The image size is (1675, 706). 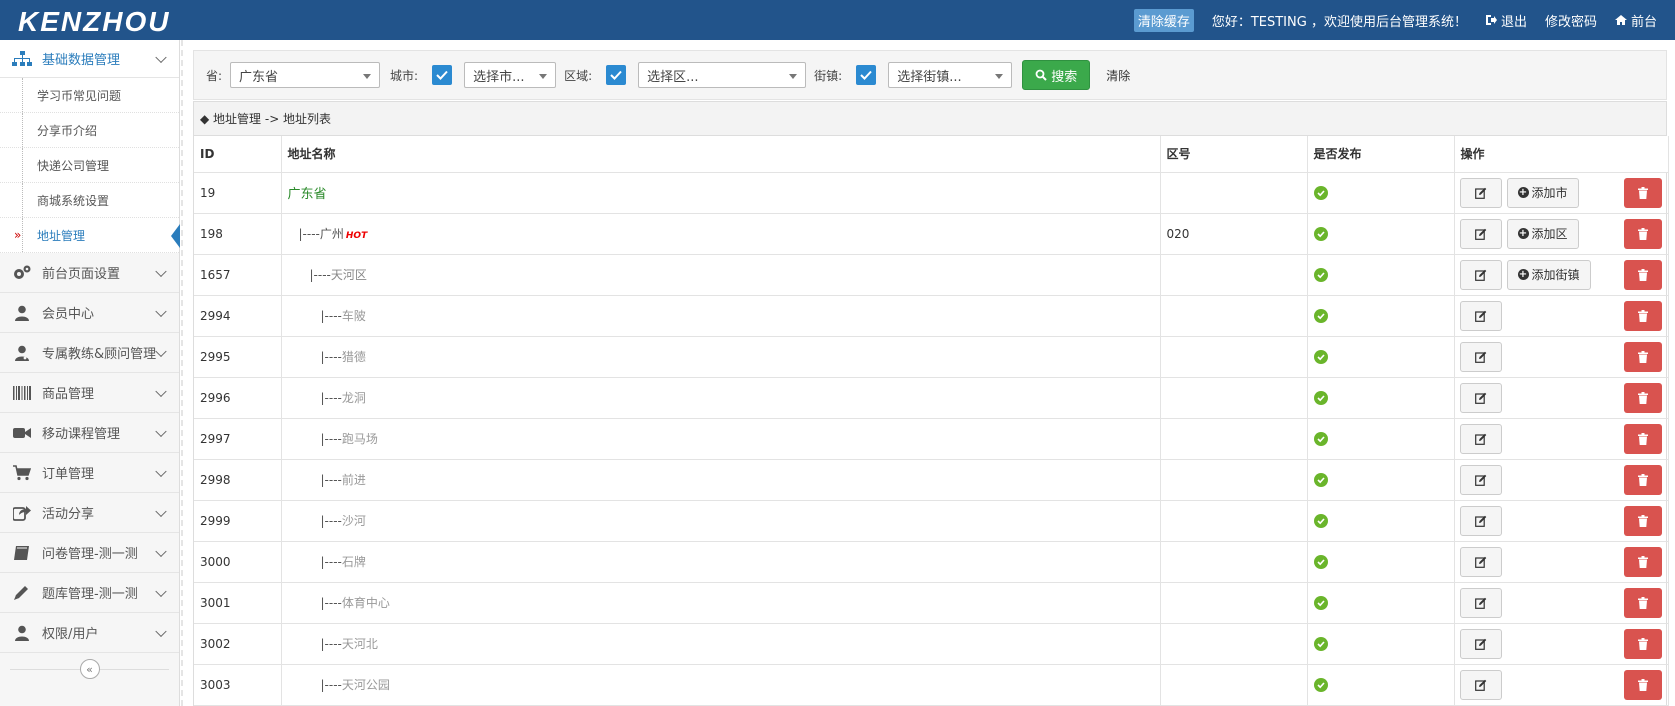 What do you see at coordinates (89, 273) in the screenshot?
I see `sidebar-menu-item: 前台页面设置` at bounding box center [89, 273].